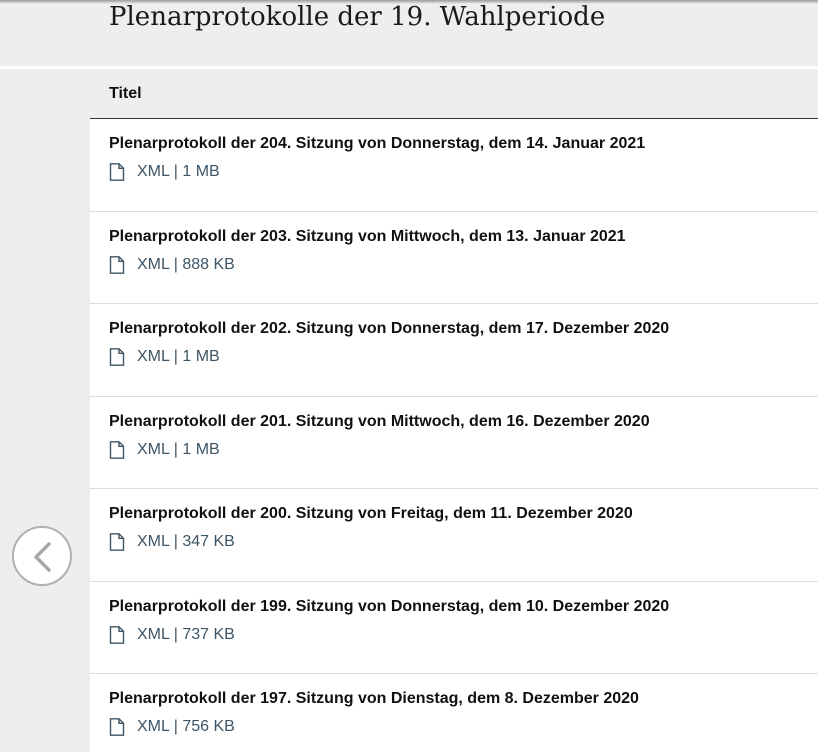 This screenshot has width=818, height=752. What do you see at coordinates (186, 541) in the screenshot?
I see `file-info: XML | 347 KB` at bounding box center [186, 541].